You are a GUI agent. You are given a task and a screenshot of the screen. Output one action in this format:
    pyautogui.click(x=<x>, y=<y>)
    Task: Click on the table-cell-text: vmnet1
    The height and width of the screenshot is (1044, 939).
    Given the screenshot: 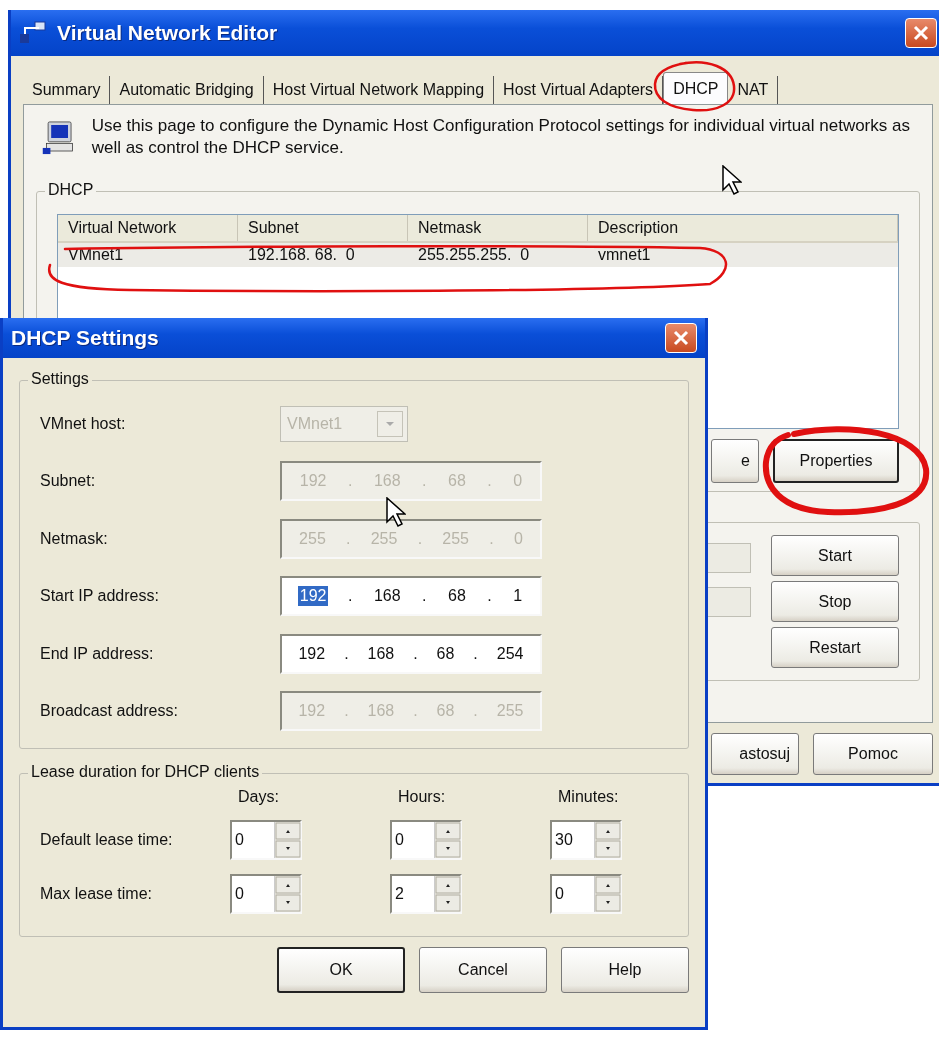 What is the action you would take?
    pyautogui.click(x=624, y=255)
    